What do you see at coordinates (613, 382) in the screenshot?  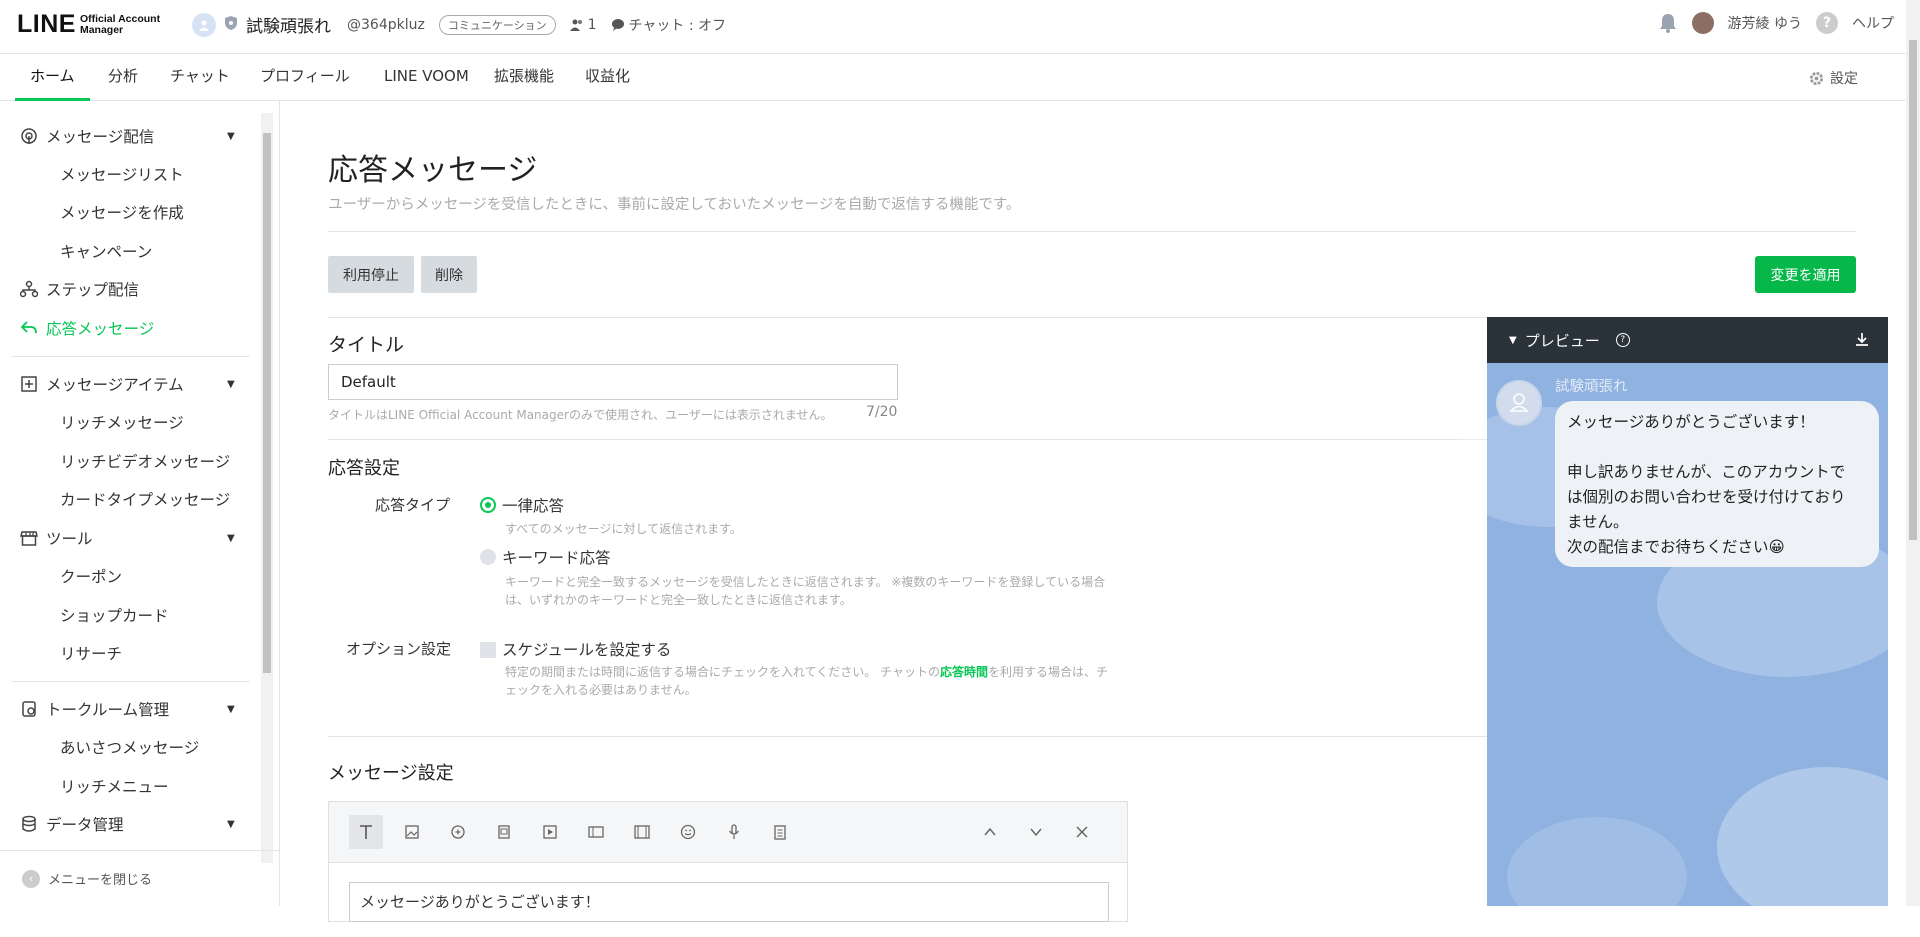 I see `title-input: Default` at bounding box center [613, 382].